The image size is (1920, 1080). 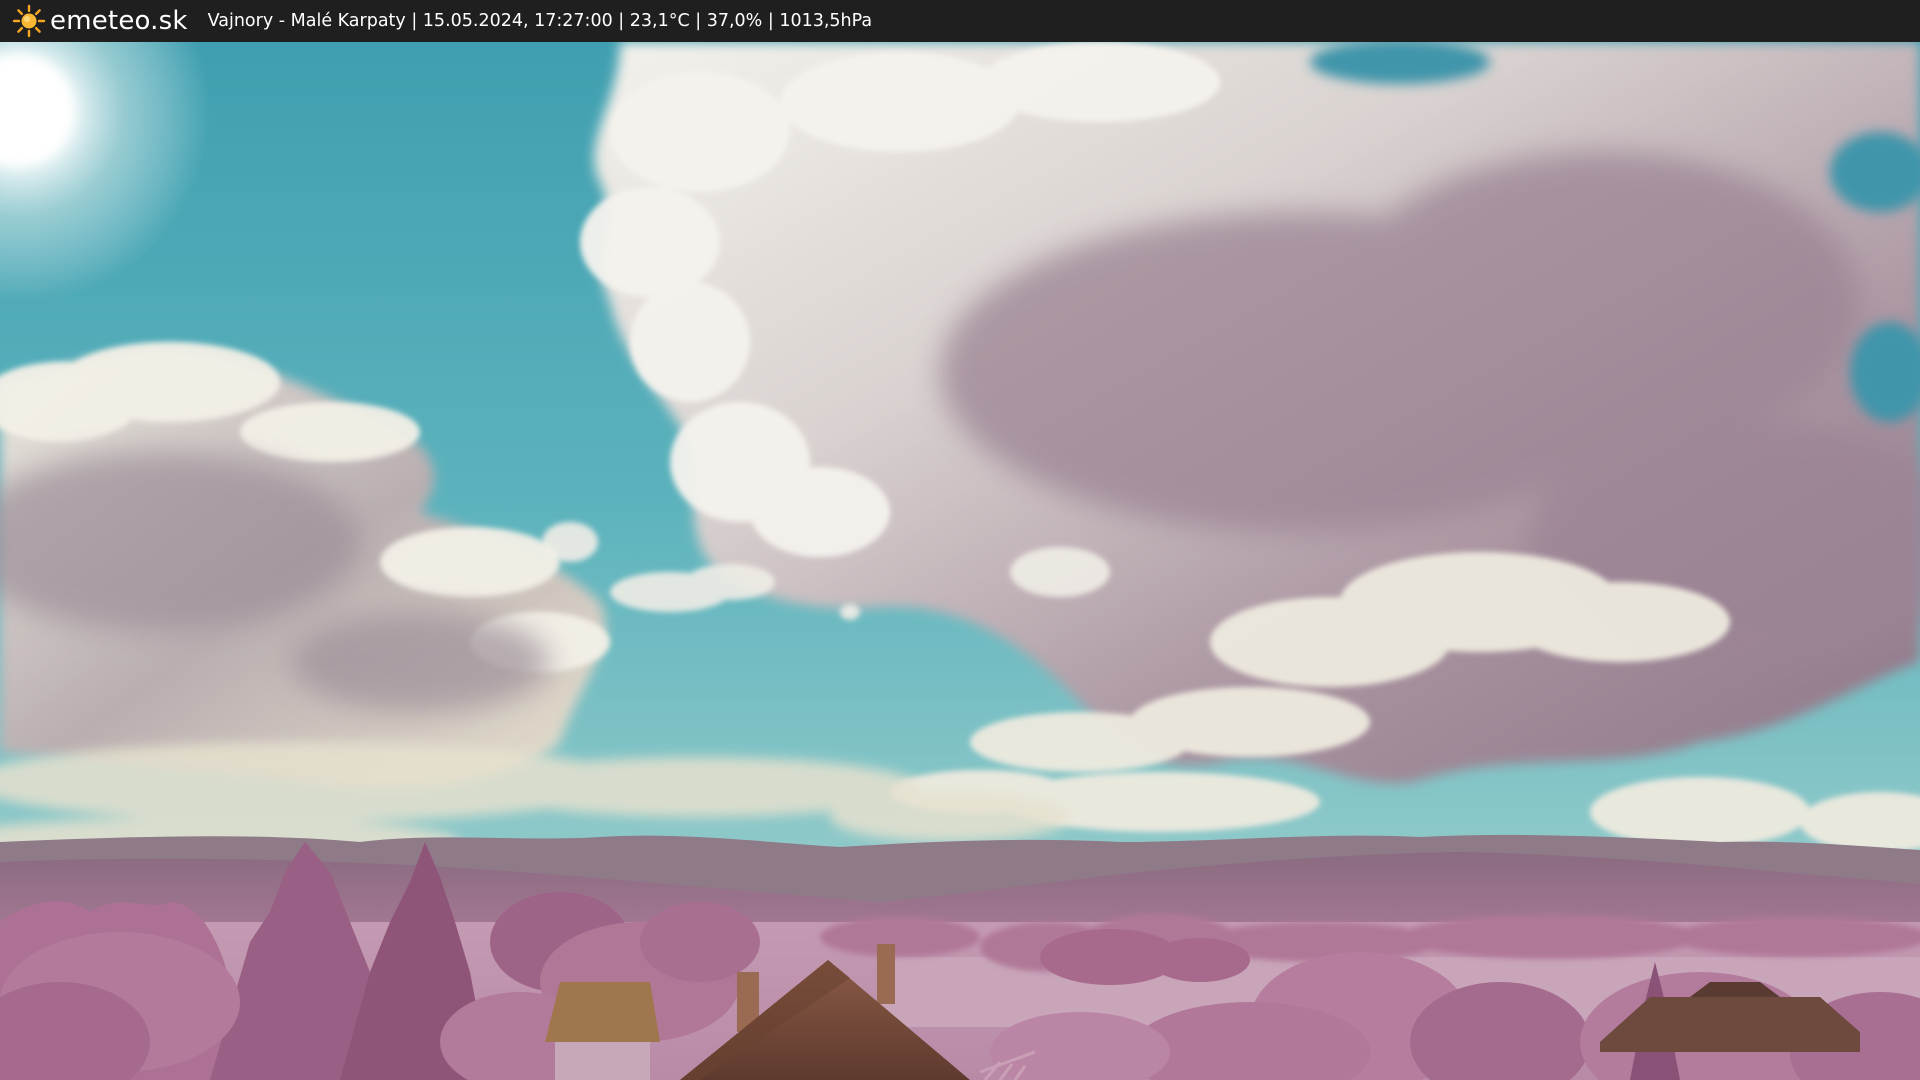 I want to click on sun-icon, so click(x=29, y=21).